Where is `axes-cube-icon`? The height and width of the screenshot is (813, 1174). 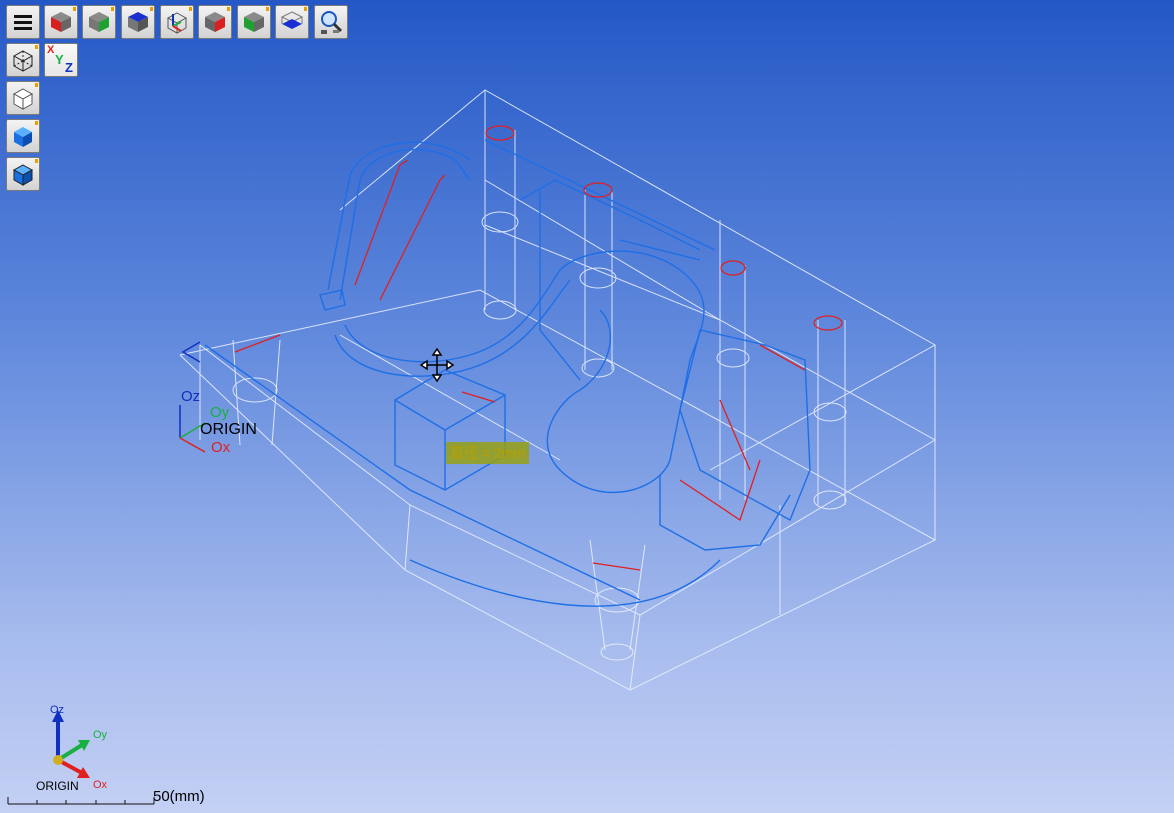 axes-cube-icon is located at coordinates (177, 23).